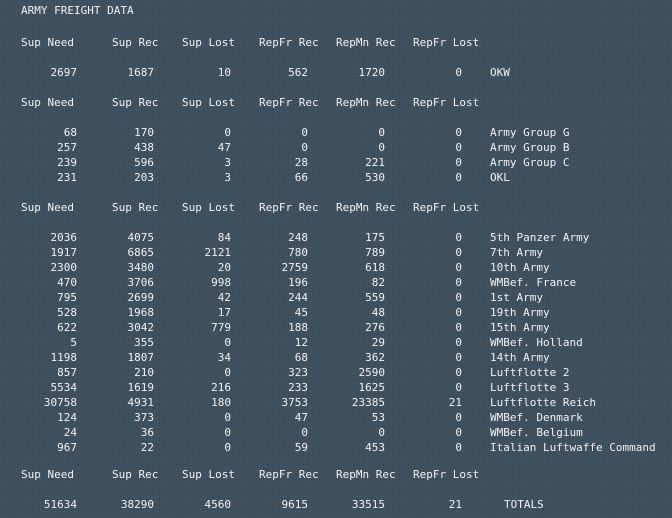 The height and width of the screenshot is (518, 672). Describe the element at coordinates (520, 267) in the screenshot. I see `unit-name: 10th Army` at that location.